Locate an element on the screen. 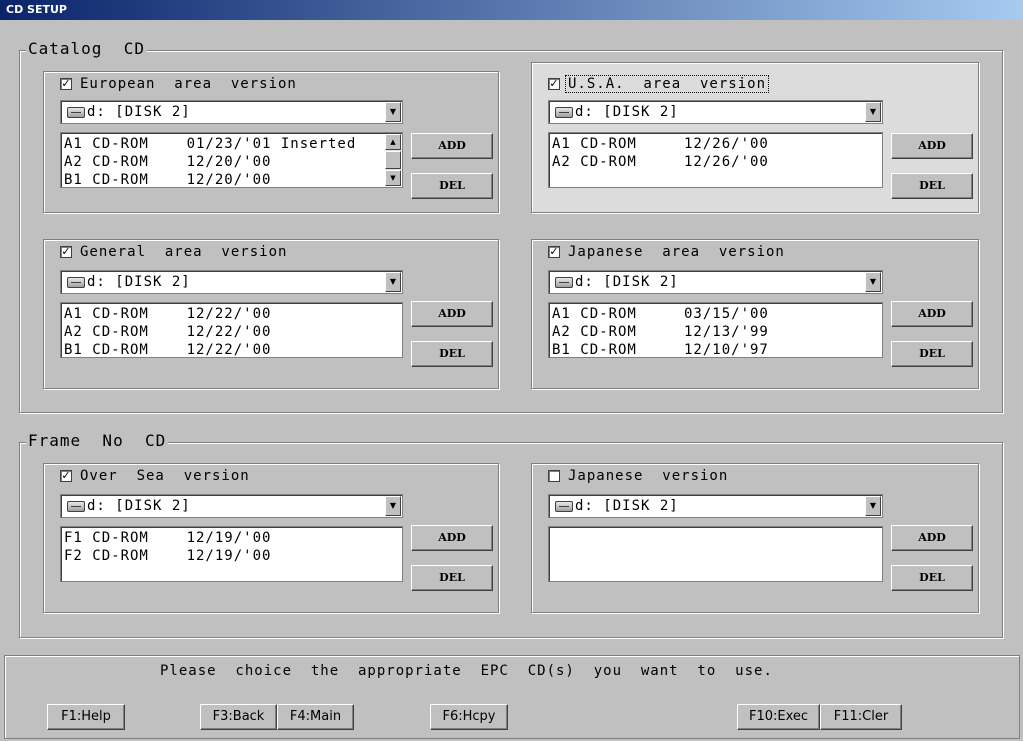 Image resolution: width=1023 pixels, height=741 pixels. oversea-add-button: ADD is located at coordinates (452, 538).